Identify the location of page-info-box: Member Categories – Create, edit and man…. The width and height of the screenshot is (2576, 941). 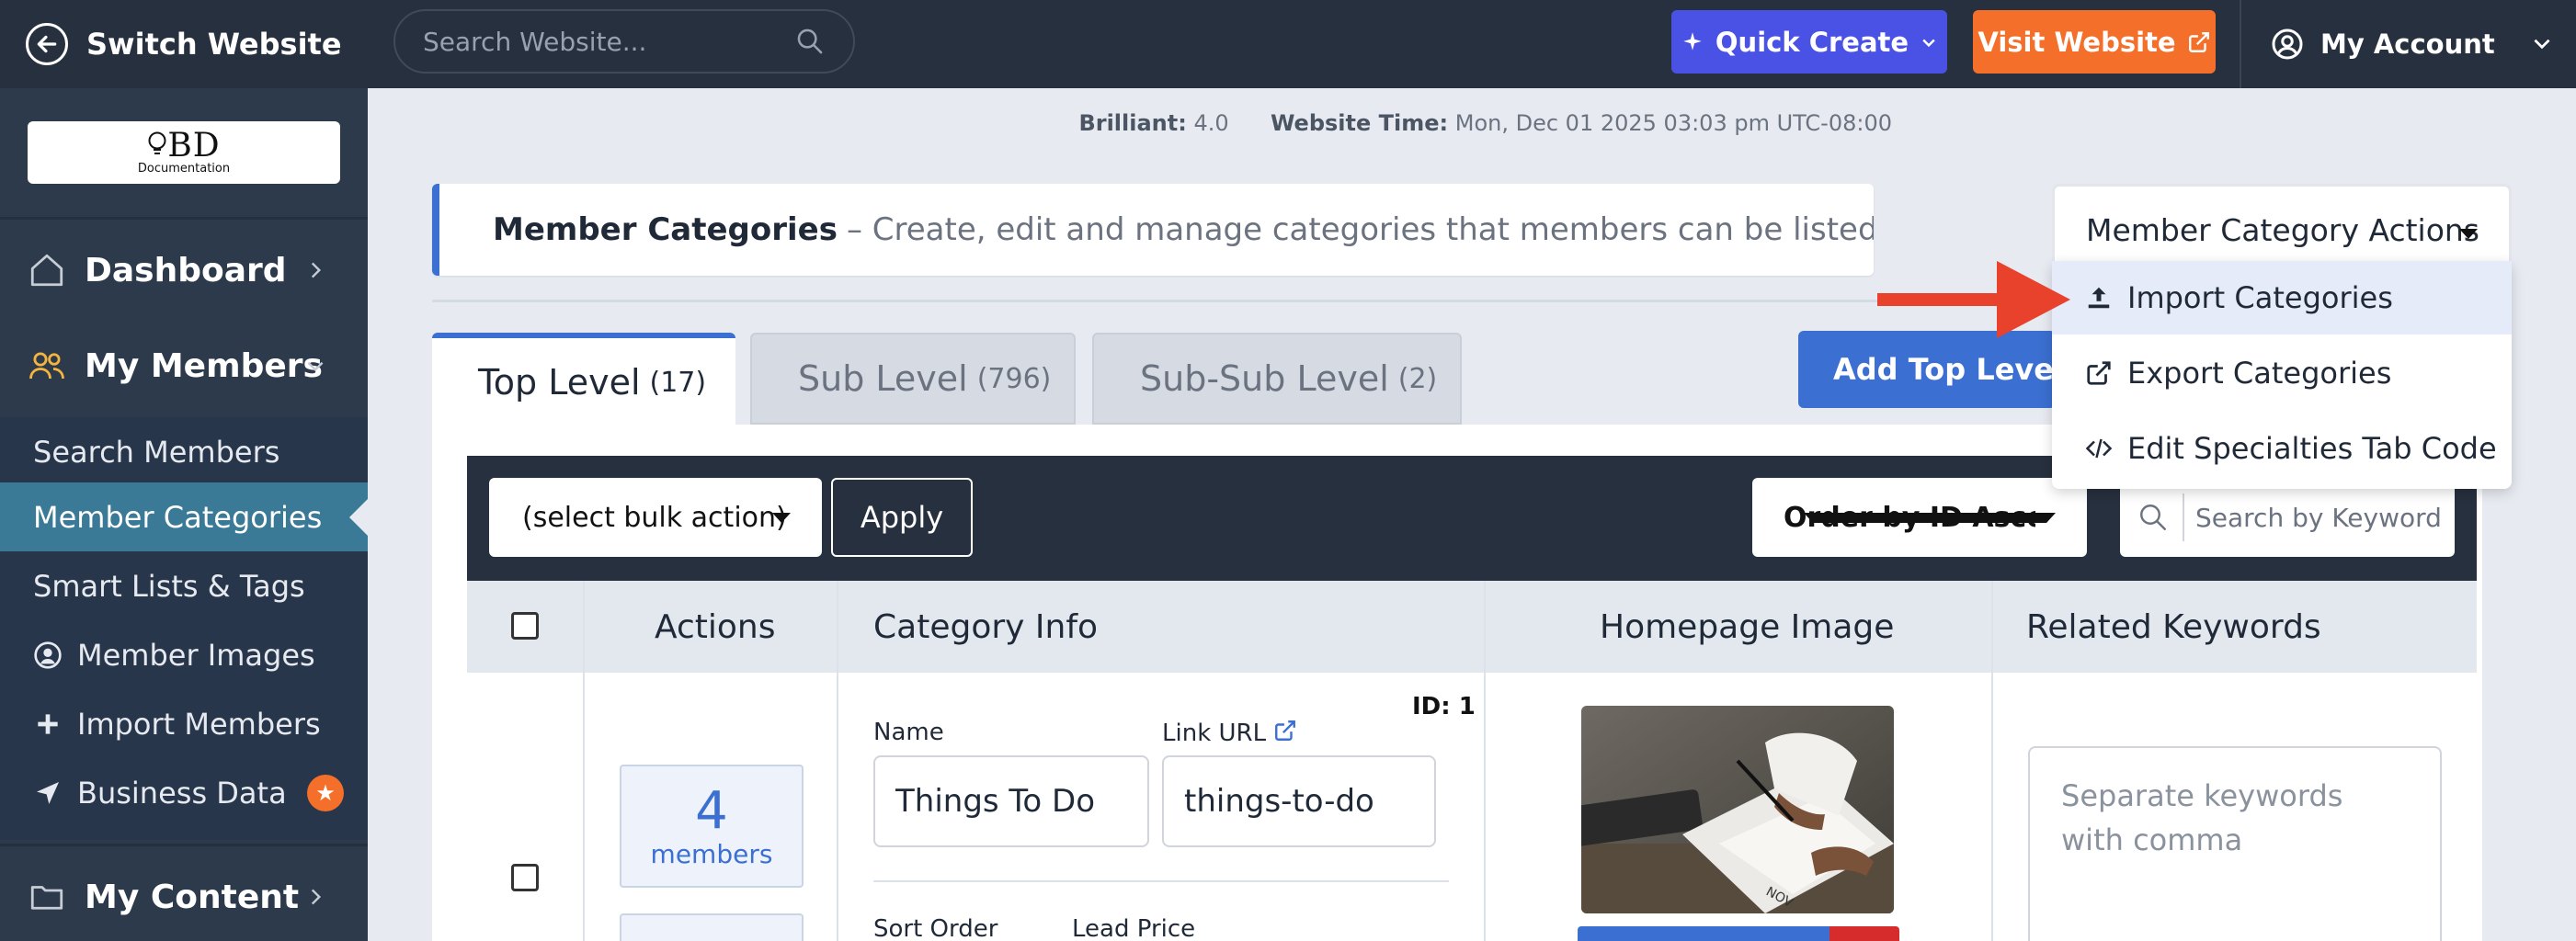
(1153, 230).